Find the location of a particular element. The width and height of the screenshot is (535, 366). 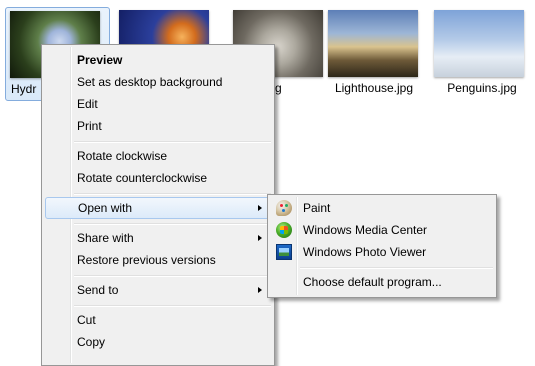

menu-item-rotate-clockwise: Rotate clockwise is located at coordinates (158, 156).